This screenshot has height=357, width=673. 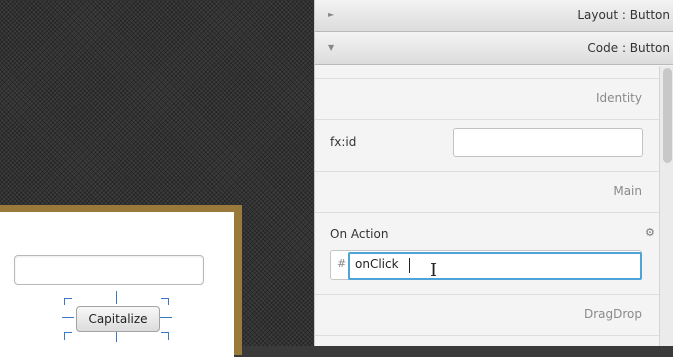 What do you see at coordinates (377, 264) in the screenshot?
I see `on-action-value: onClick` at bounding box center [377, 264].